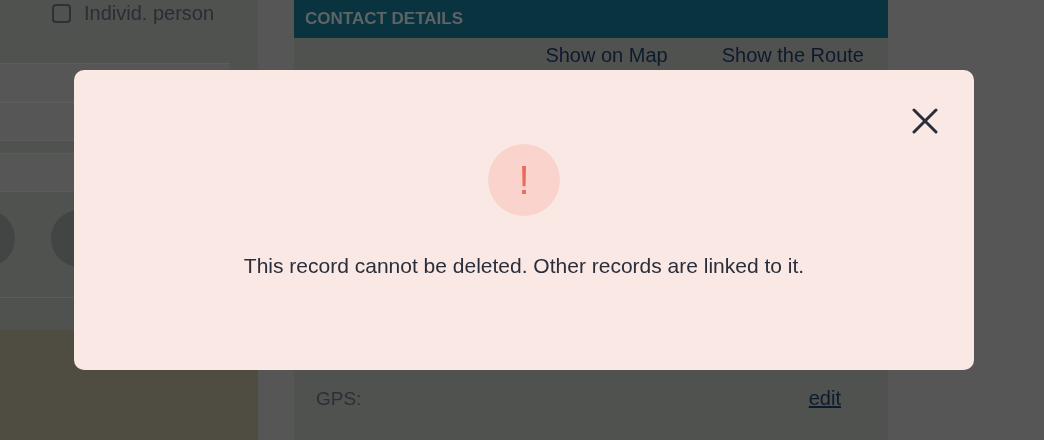 The height and width of the screenshot is (440, 1044). What do you see at coordinates (61, 13) in the screenshot?
I see `checkbox` at bounding box center [61, 13].